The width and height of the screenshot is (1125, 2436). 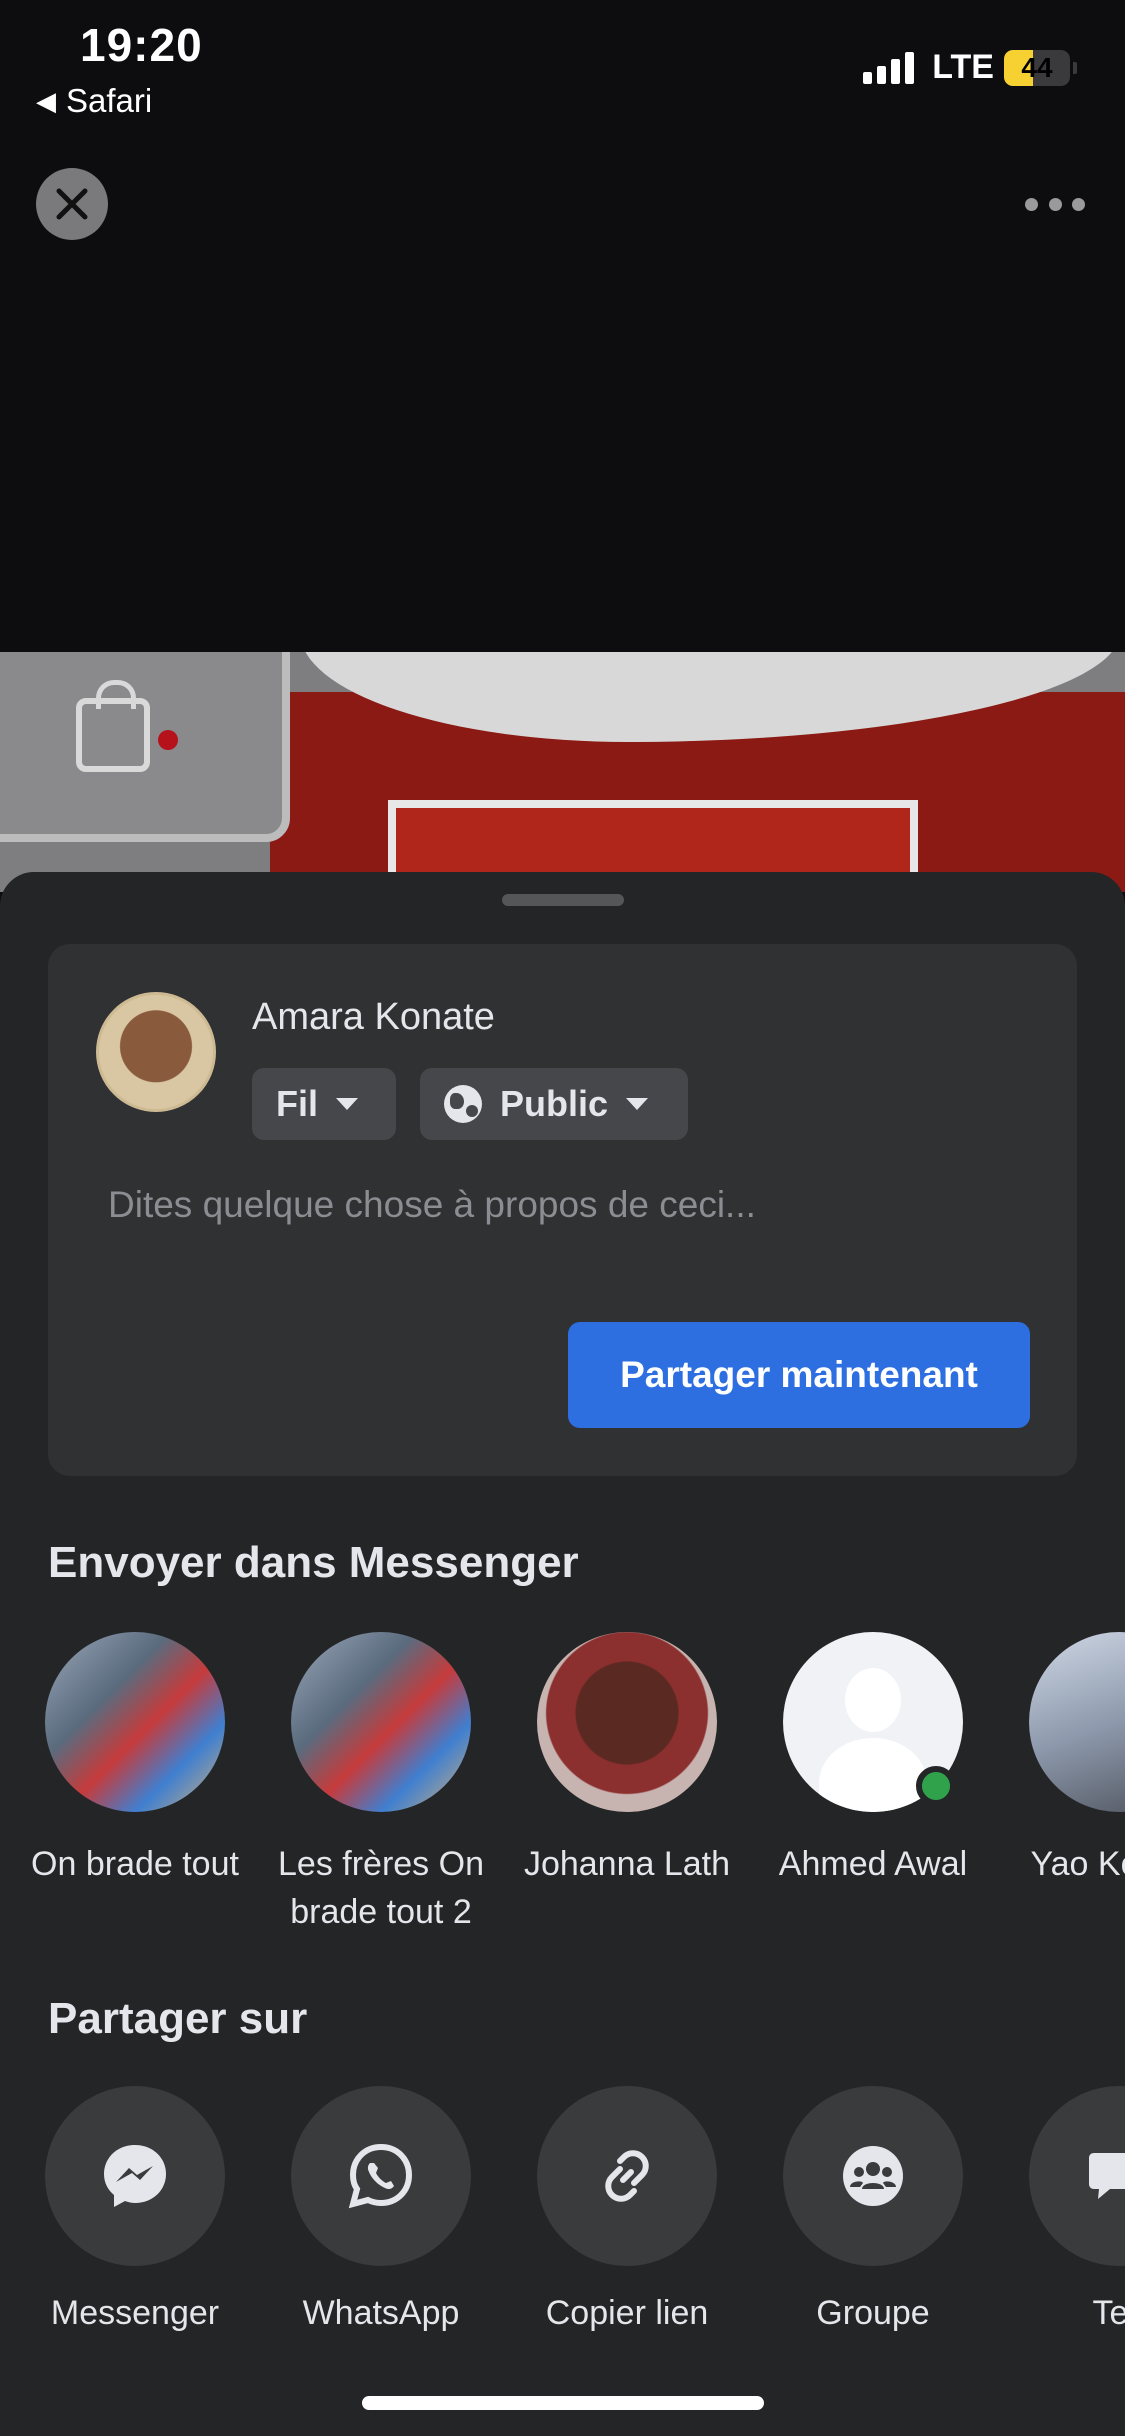 What do you see at coordinates (1108, 2313) in the screenshot?
I see `share-target-label: Tex` at bounding box center [1108, 2313].